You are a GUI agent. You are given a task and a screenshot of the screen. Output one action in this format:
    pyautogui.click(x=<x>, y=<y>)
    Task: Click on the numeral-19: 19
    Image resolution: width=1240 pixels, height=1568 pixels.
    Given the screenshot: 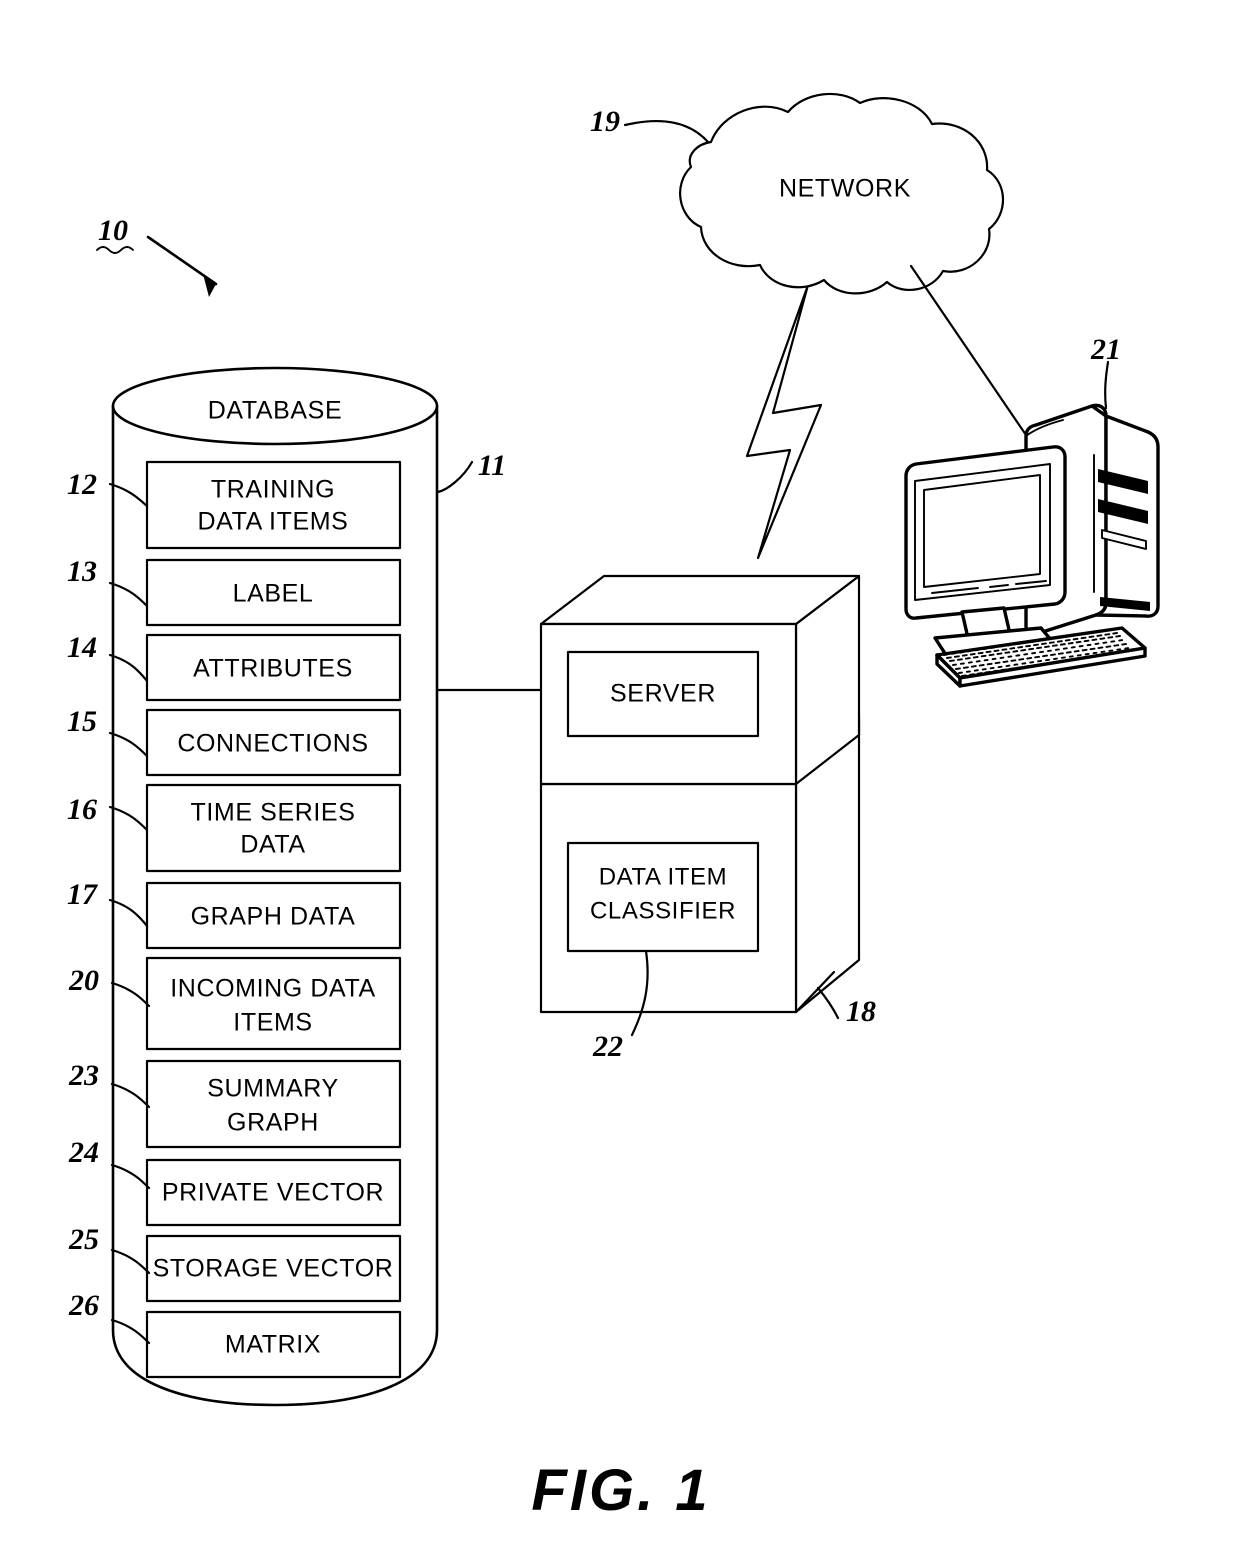 What is the action you would take?
    pyautogui.click(x=605, y=121)
    